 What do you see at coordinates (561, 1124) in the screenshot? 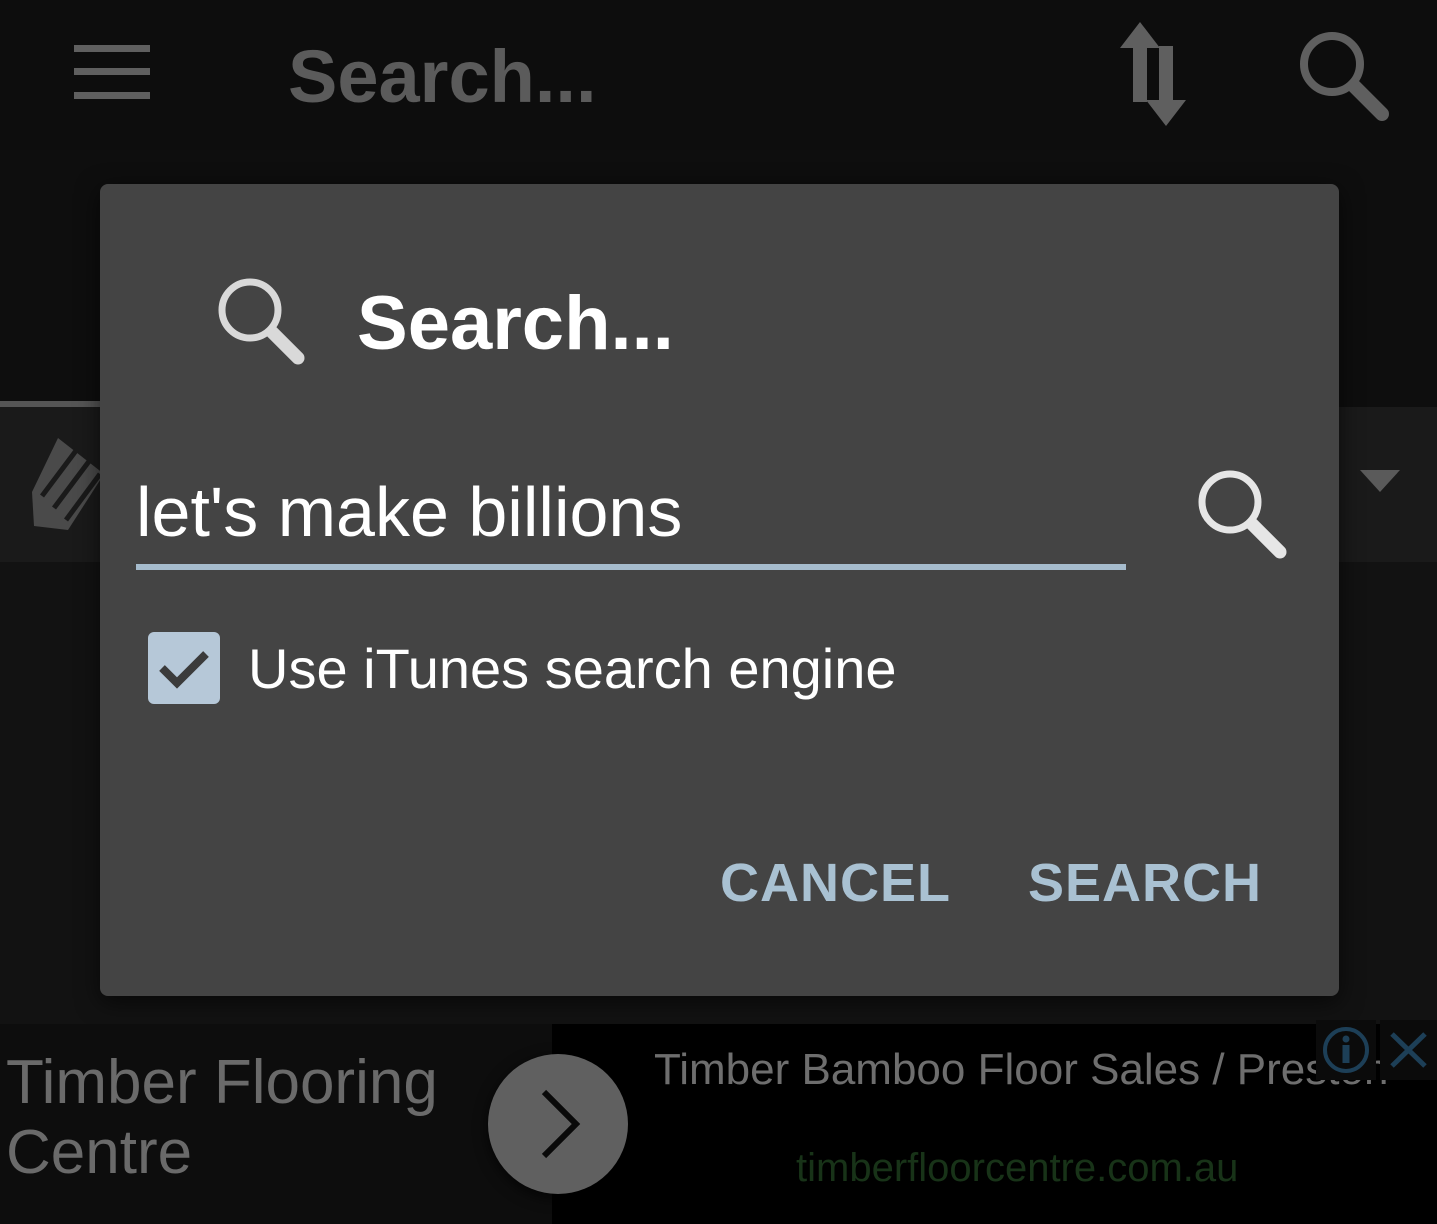
I see `chevron-right-icon` at bounding box center [561, 1124].